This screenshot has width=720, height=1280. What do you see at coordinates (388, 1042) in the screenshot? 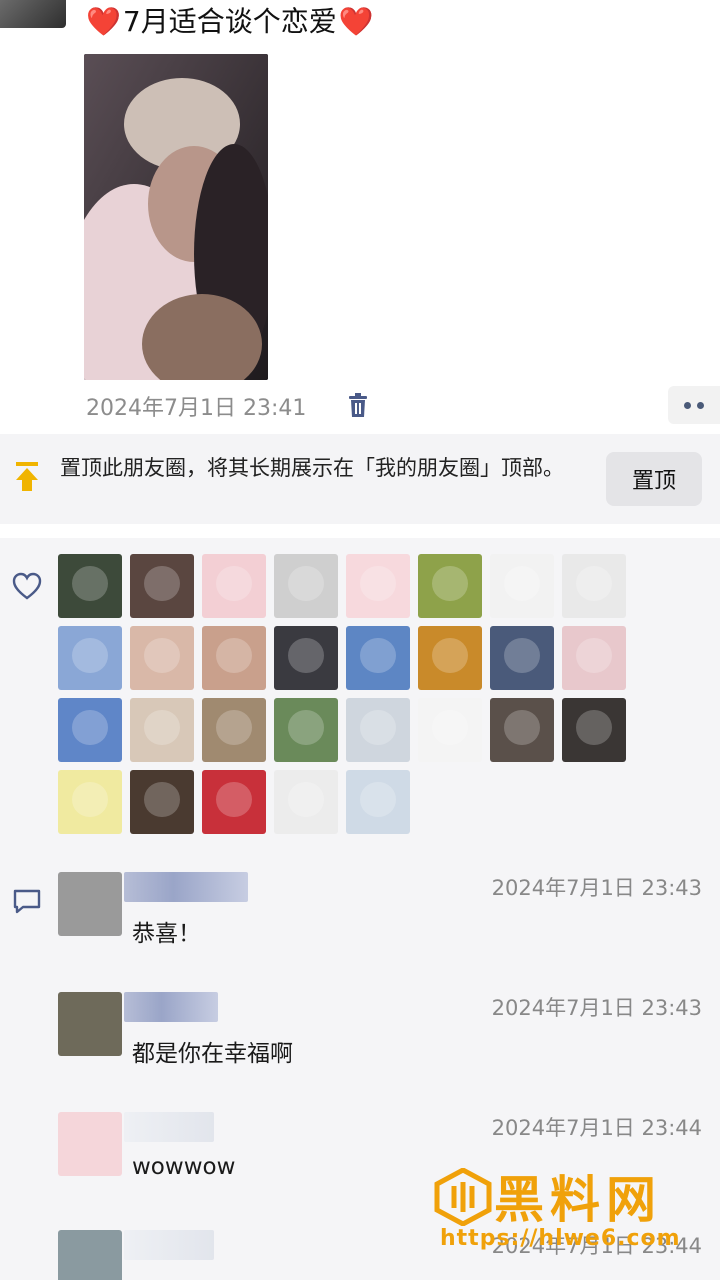
I see `comment-item: 2024年7月1日 23:43 都是你在幸福啊` at bounding box center [388, 1042].